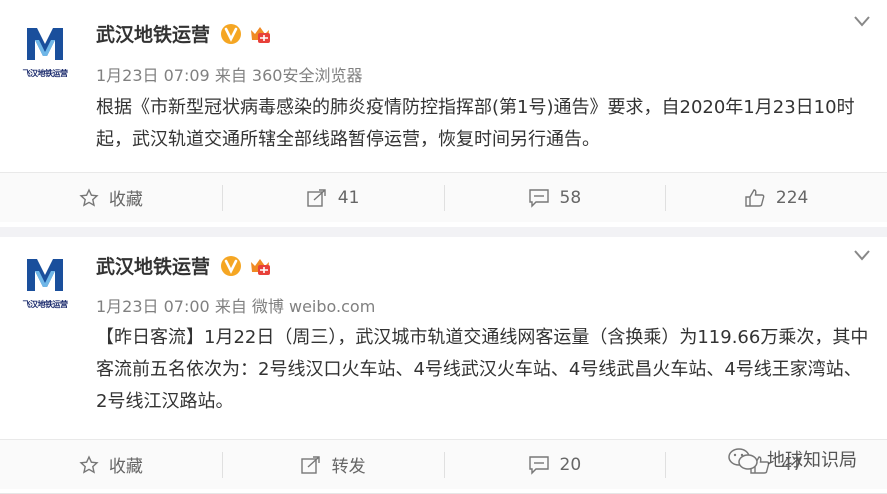 The height and width of the screenshot is (494, 887). I want to click on like-button: 224, so click(776, 197).